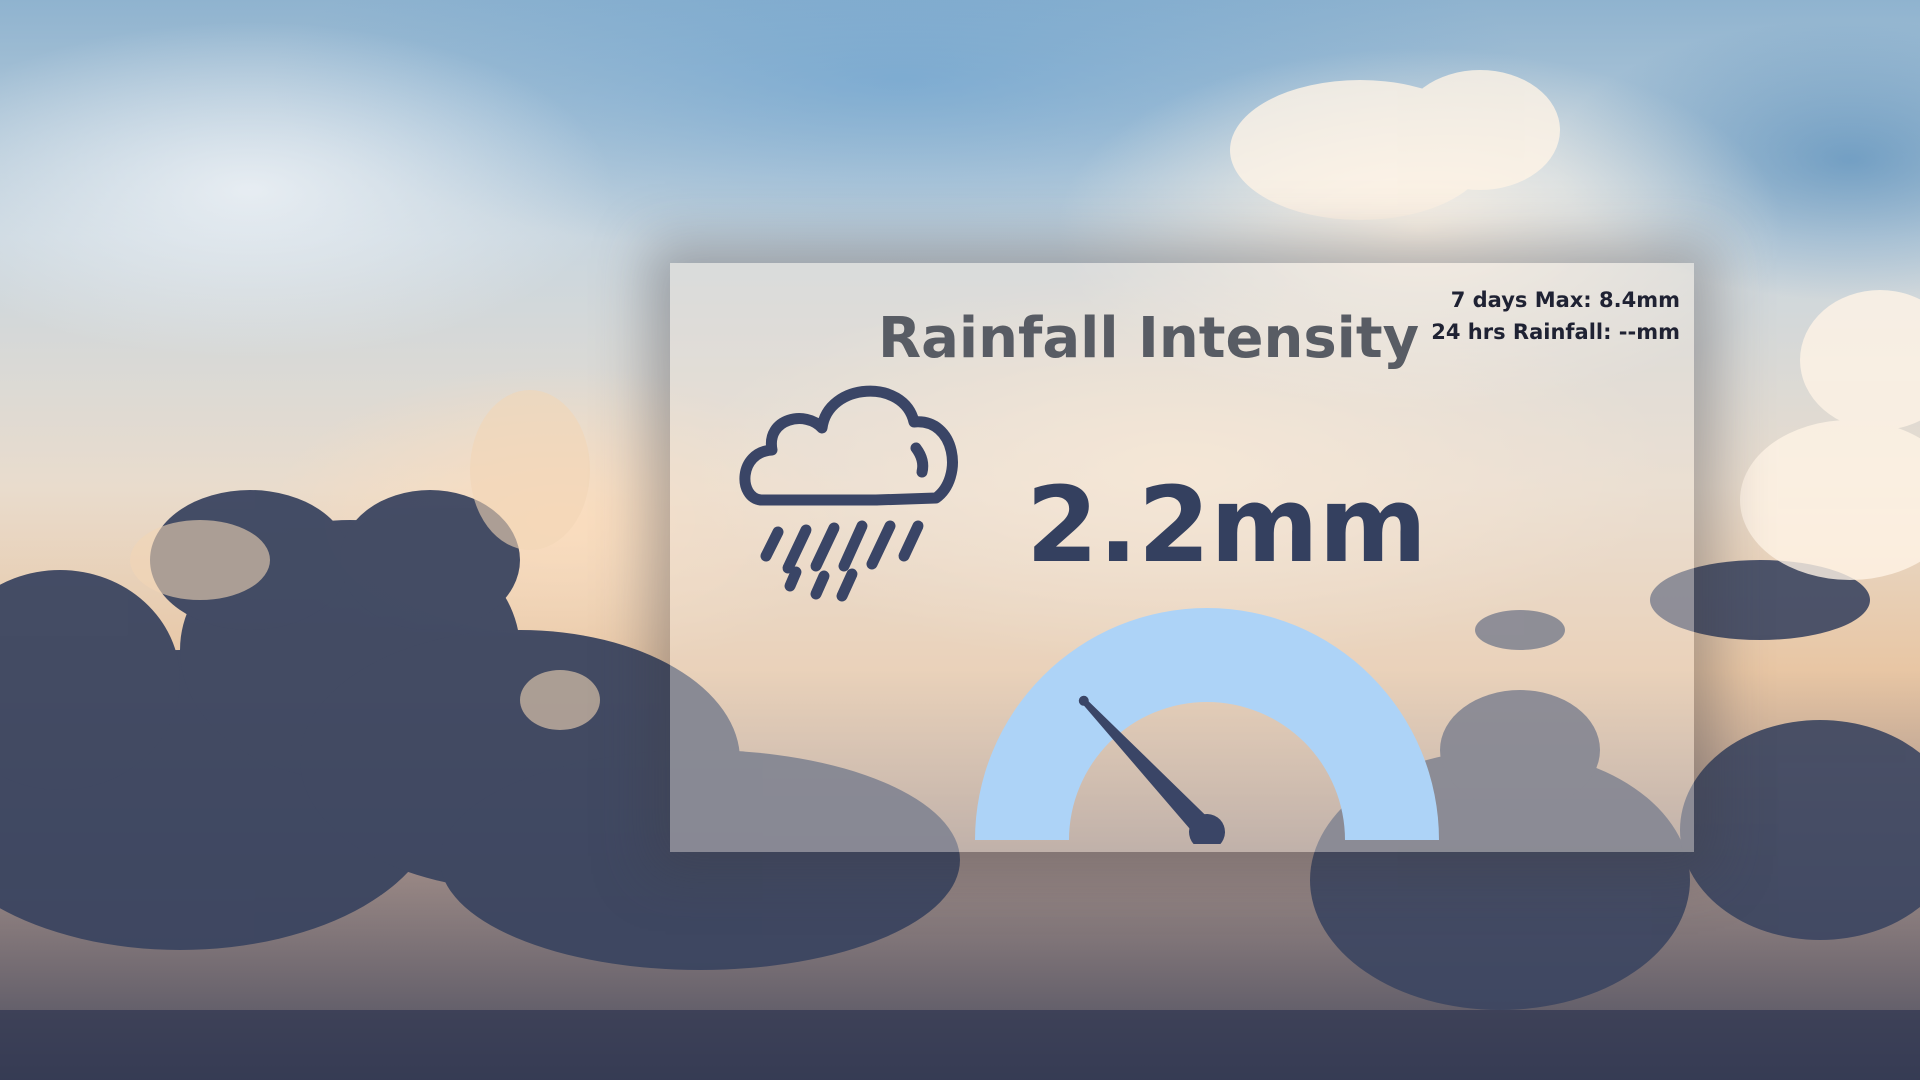 This screenshot has height=1080, width=1920. I want to click on rainfall-stats: 7 days Max: 8.4mm 24 hrs Rainfall: --mm, so click(1555, 316).